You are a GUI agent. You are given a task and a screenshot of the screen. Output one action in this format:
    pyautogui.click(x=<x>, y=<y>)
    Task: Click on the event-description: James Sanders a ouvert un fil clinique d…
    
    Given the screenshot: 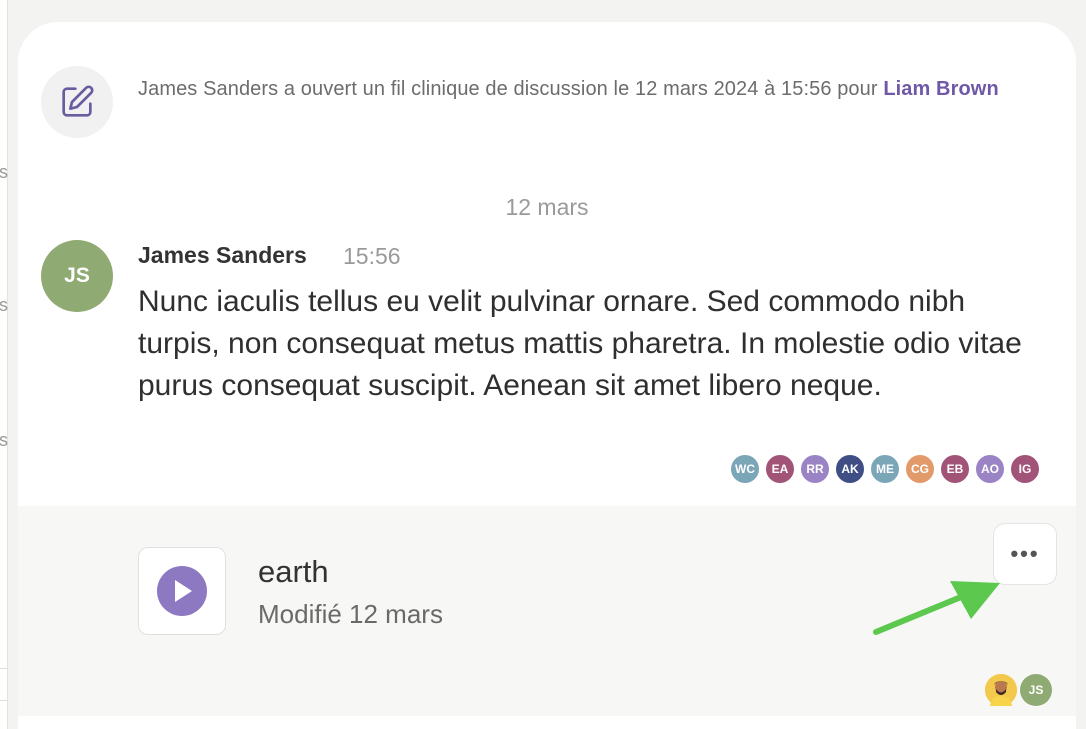 What is the action you would take?
    pyautogui.click(x=511, y=89)
    